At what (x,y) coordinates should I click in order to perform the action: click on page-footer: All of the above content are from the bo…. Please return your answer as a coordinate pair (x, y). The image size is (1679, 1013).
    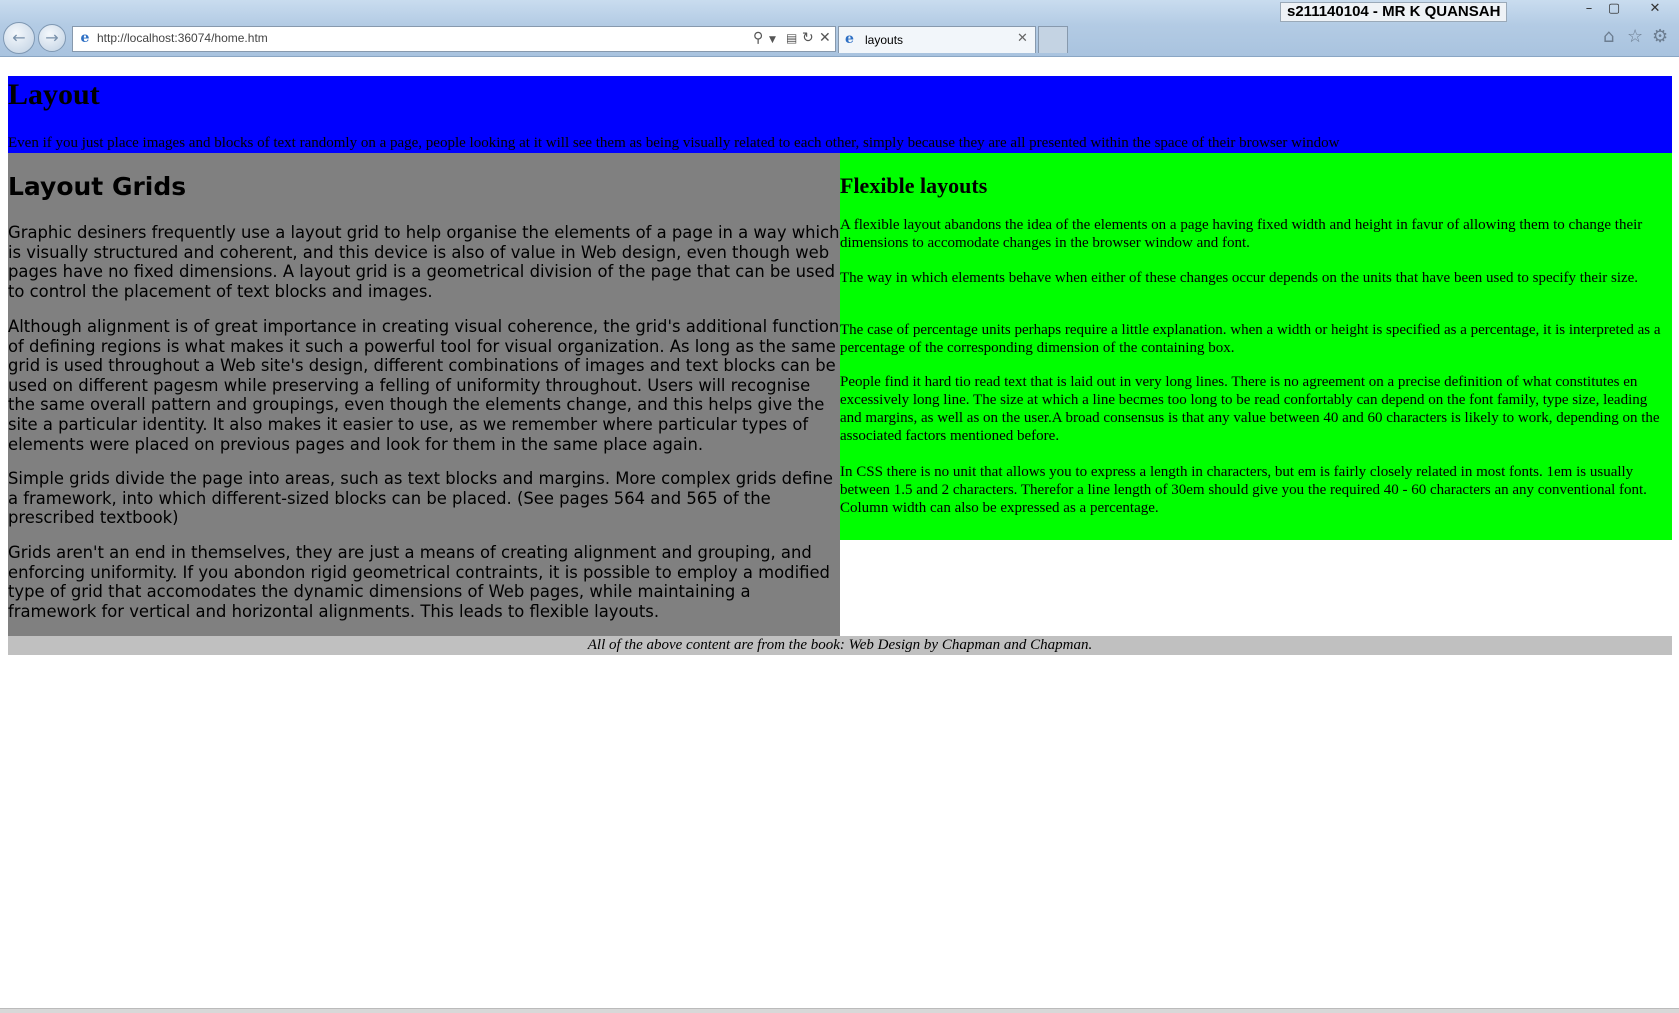
    Looking at the image, I should click on (840, 645).